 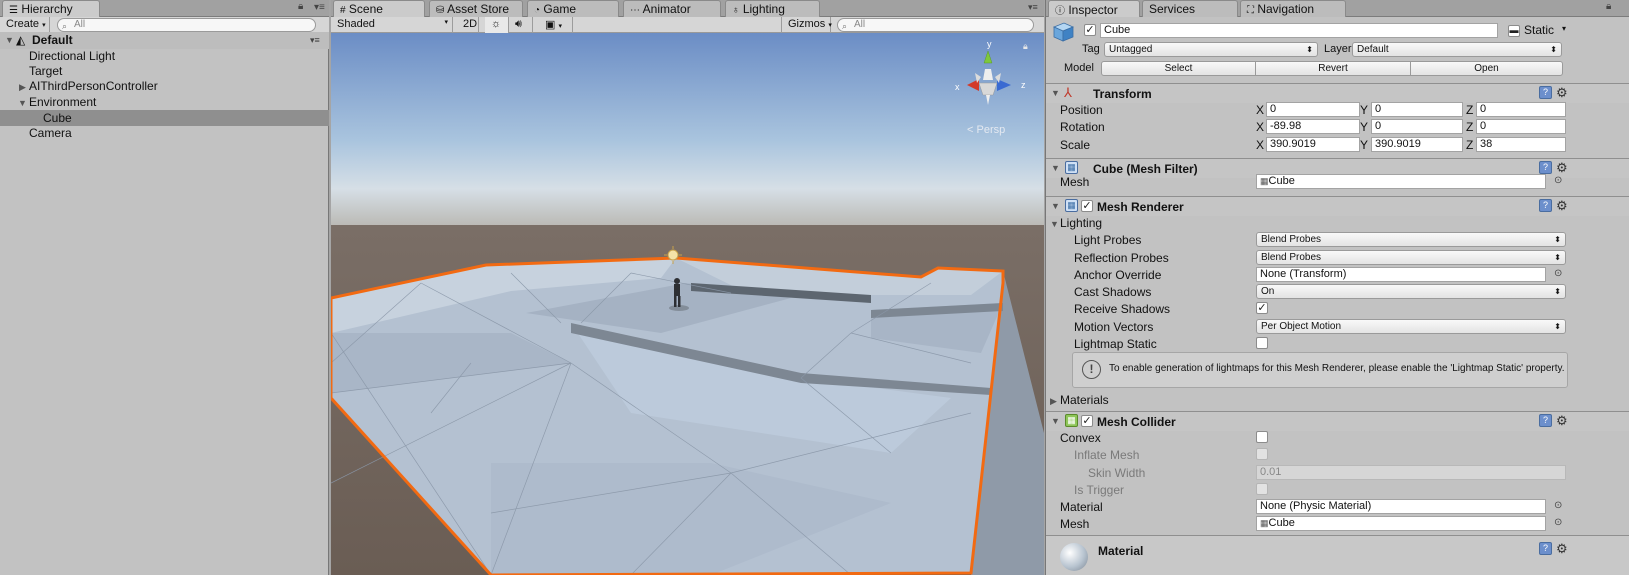 What do you see at coordinates (1262, 308) in the screenshot?
I see `receive-shadows-checkbox: ✓` at bounding box center [1262, 308].